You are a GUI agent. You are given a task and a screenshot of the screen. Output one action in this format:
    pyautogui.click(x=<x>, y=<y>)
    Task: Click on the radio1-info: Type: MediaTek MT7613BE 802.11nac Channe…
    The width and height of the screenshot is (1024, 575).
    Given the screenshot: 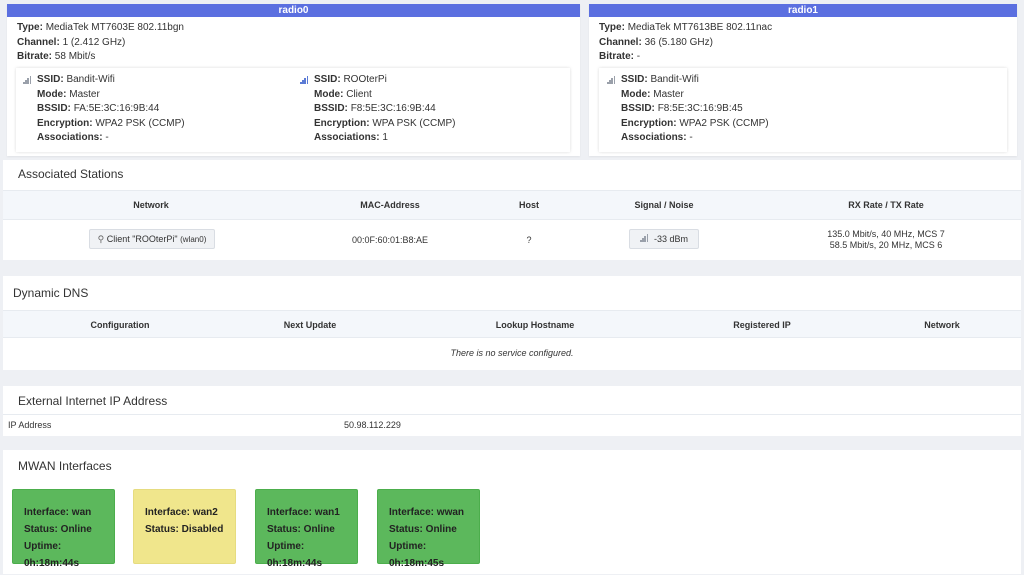 What is the action you would take?
    pyautogui.click(x=686, y=42)
    